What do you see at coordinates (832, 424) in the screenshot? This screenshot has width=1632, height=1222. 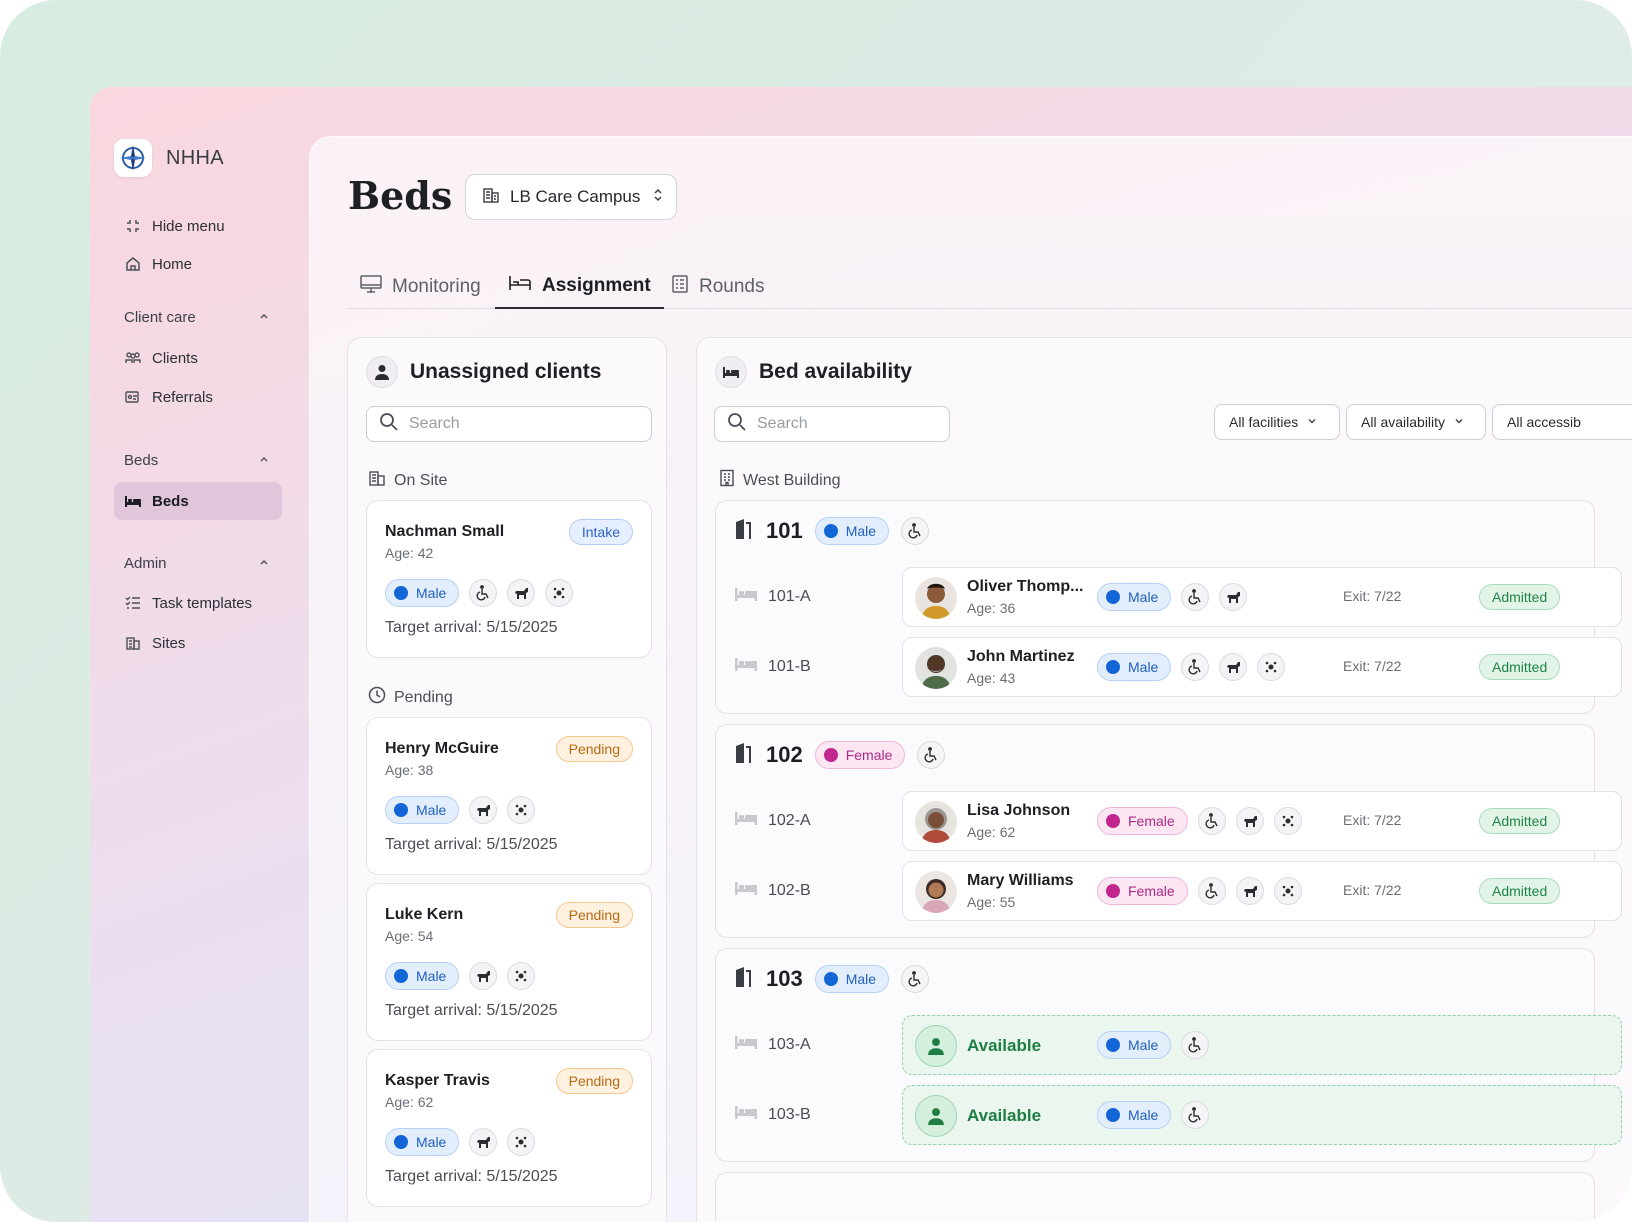 I see `bed-search-input: Search` at bounding box center [832, 424].